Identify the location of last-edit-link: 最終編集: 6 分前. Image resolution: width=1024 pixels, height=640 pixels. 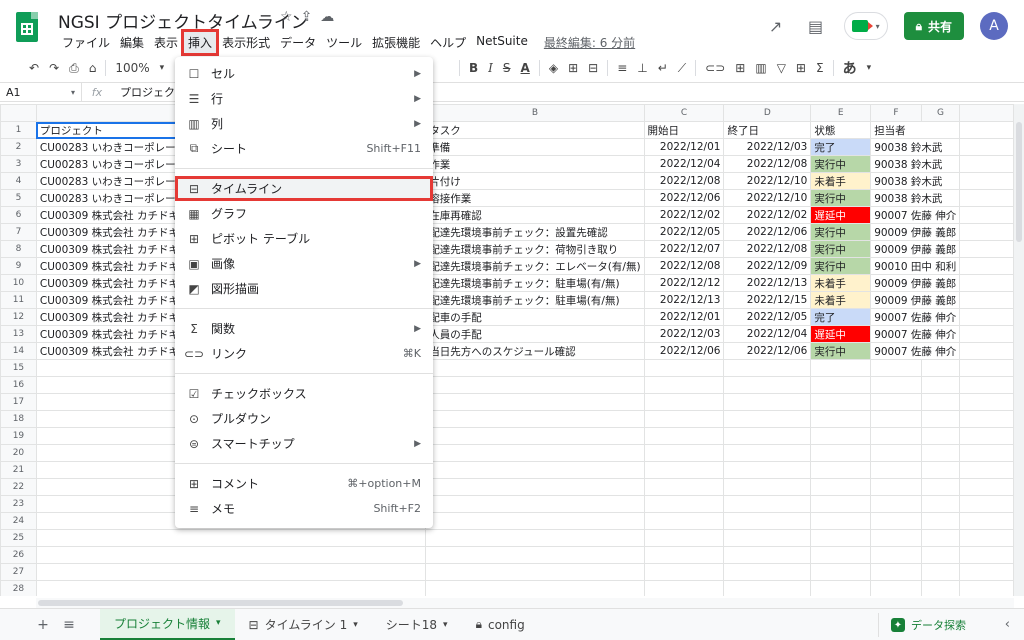
(589, 42).